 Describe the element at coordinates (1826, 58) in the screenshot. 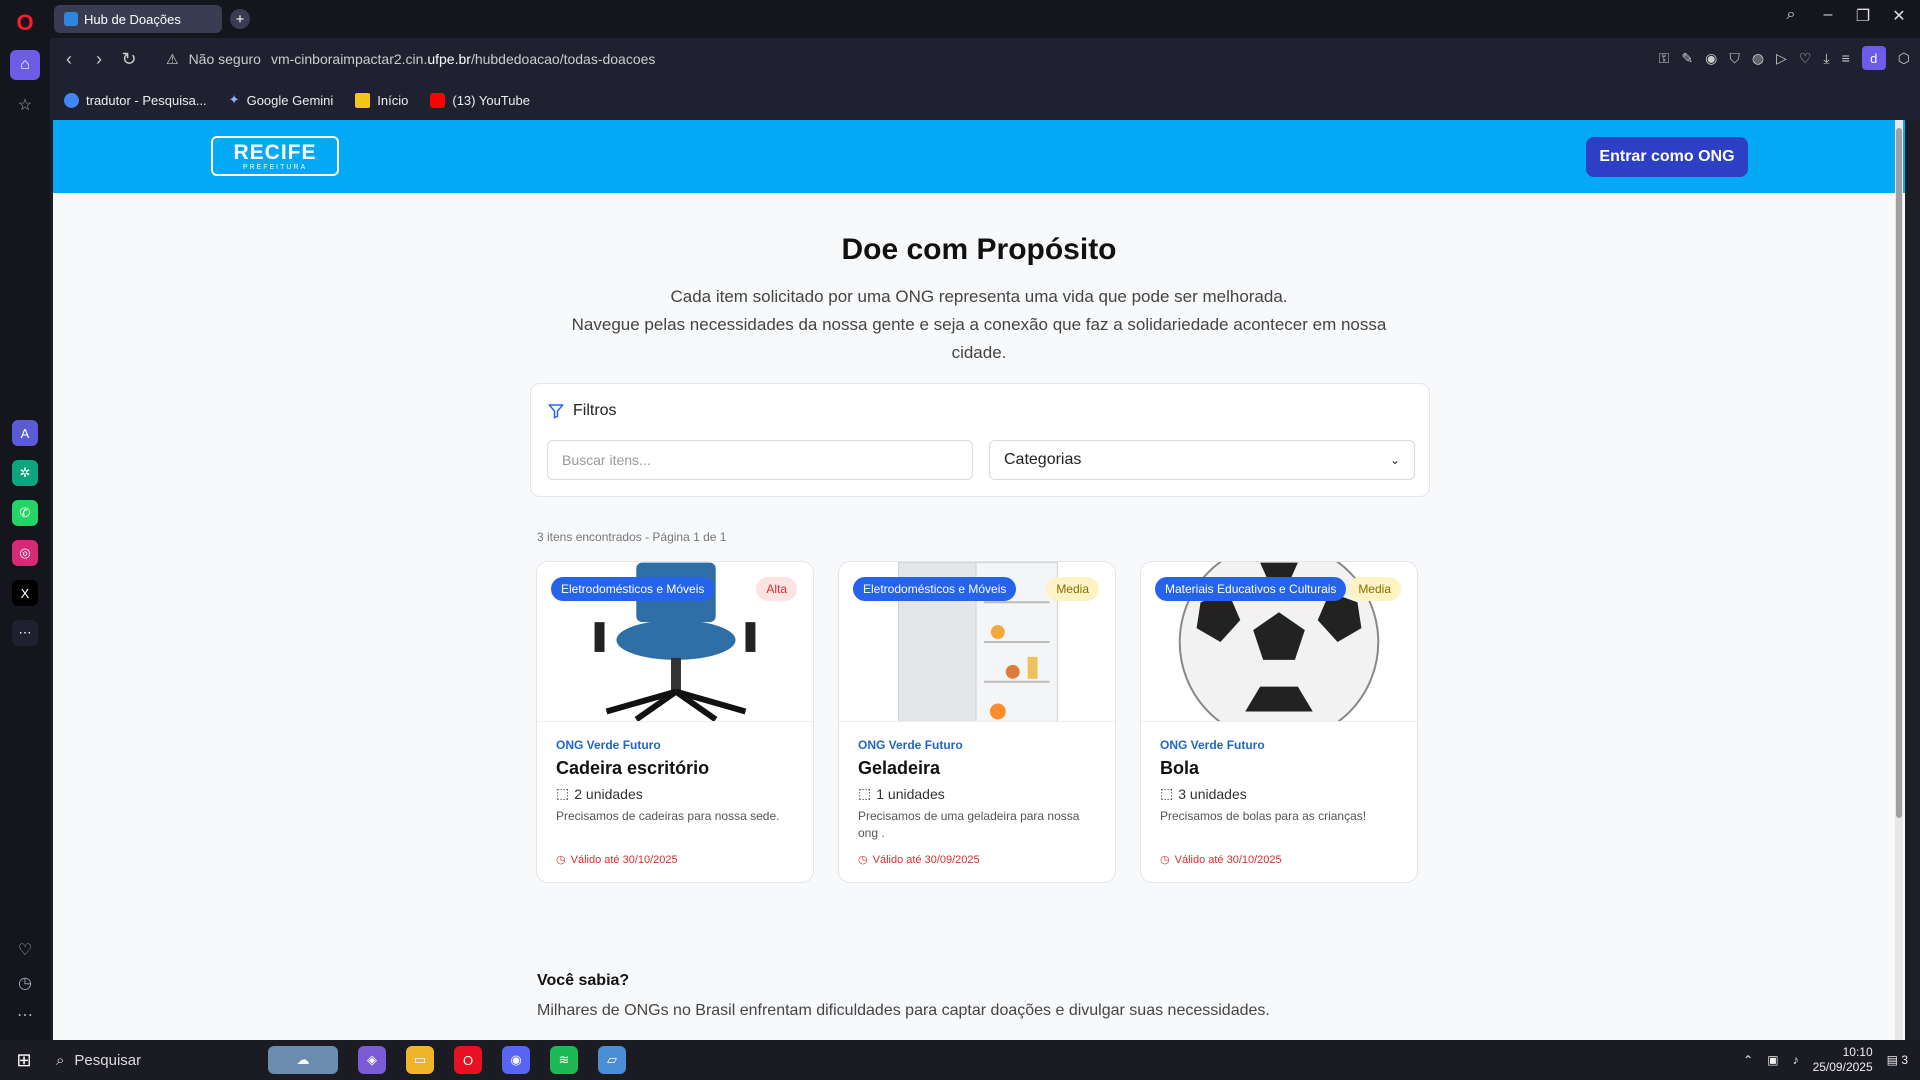

I see `download-icon: ⤓` at that location.